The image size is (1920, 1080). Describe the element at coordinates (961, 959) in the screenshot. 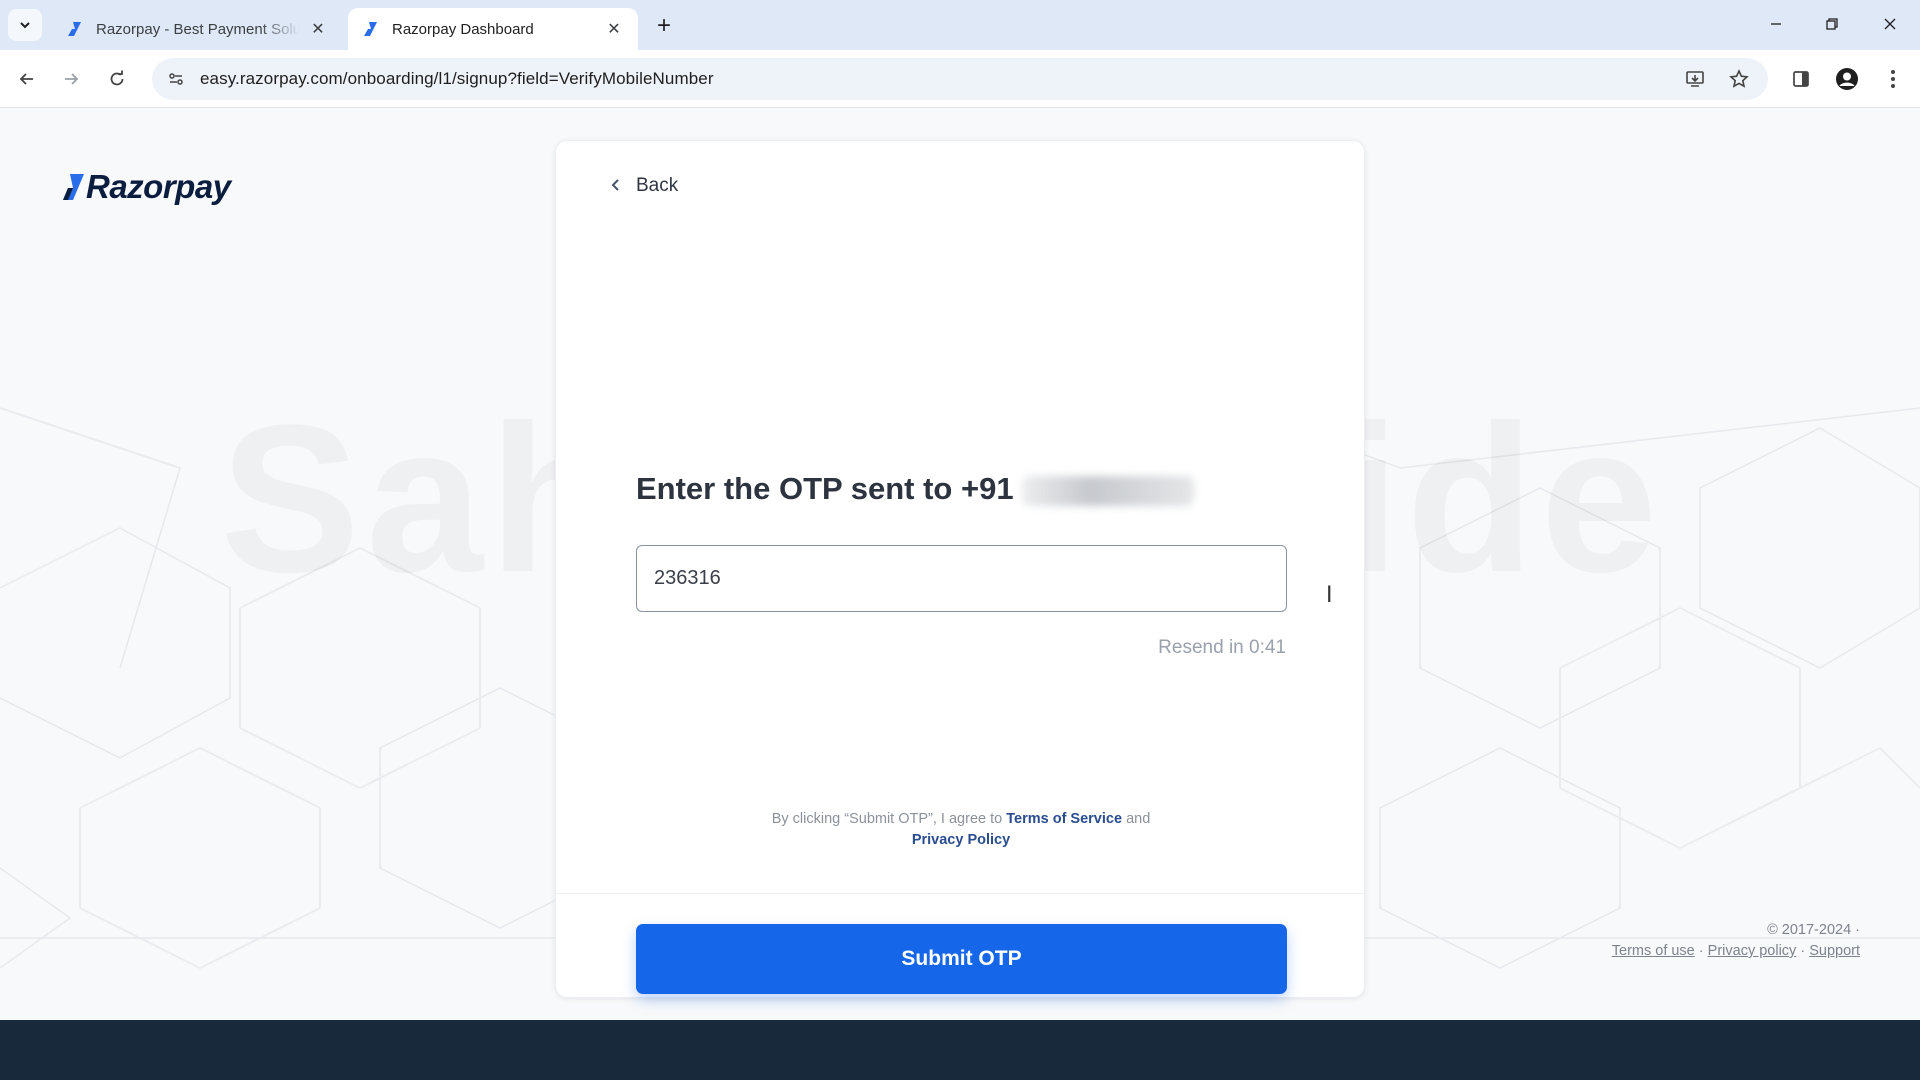

I see `submit-otp-button: Submit OTP` at that location.